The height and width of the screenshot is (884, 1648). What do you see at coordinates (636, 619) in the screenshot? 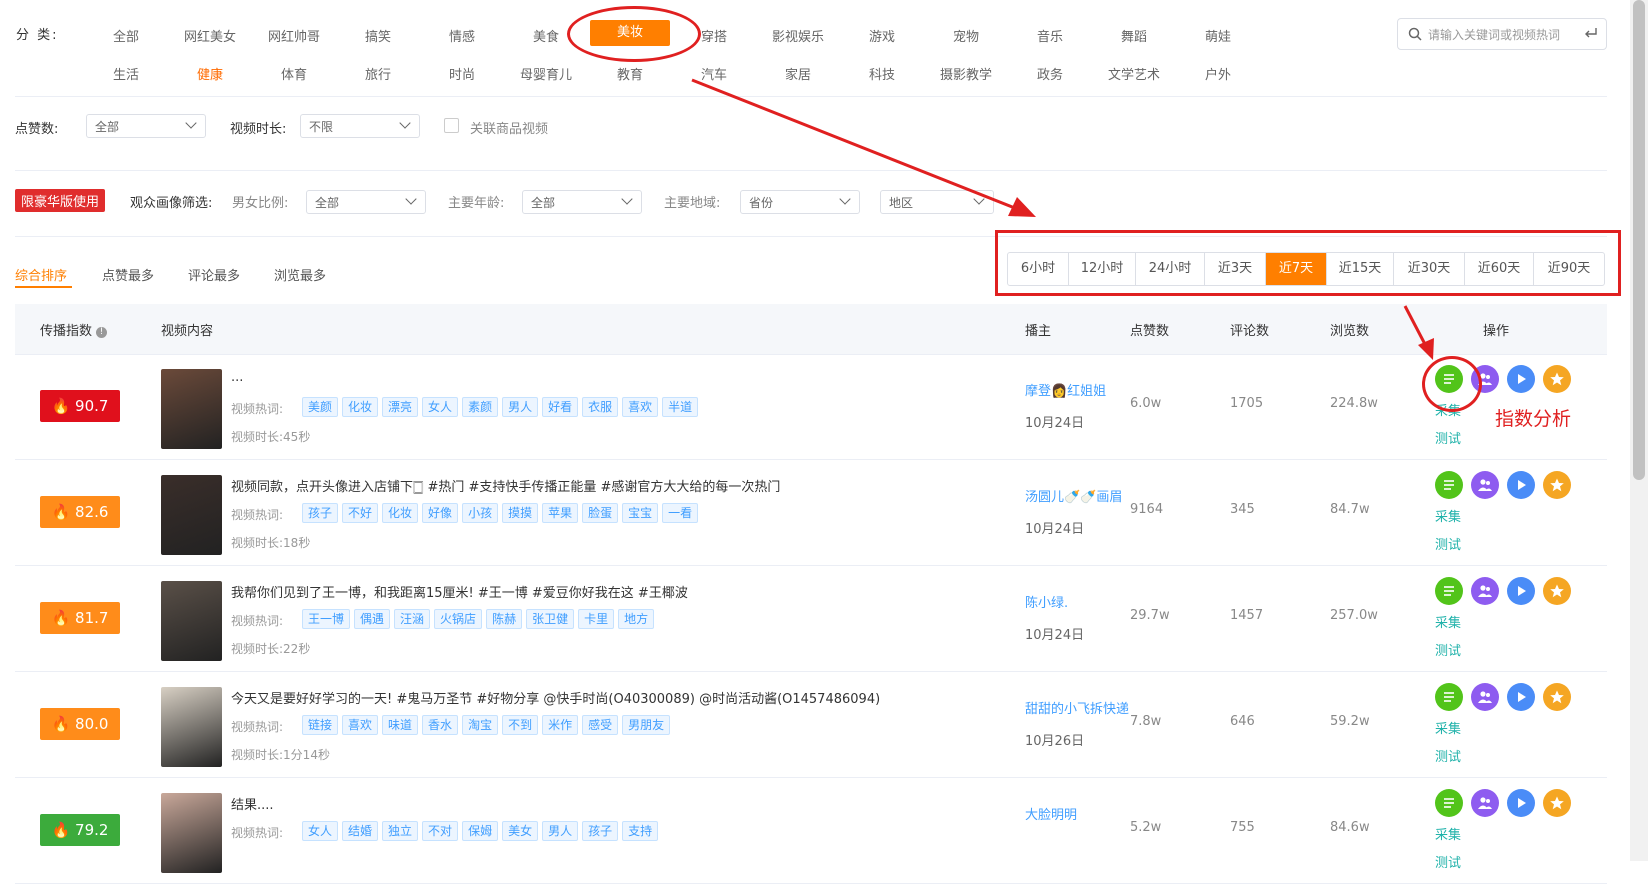
I see `hot-word-tag: 地方` at bounding box center [636, 619].